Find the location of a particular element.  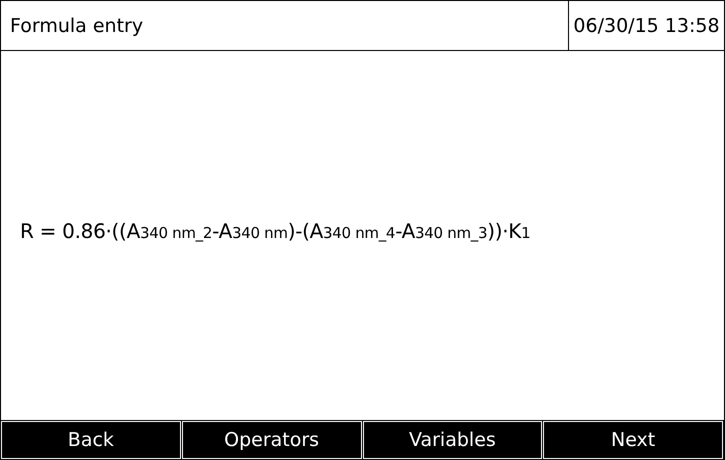

softkey-button: Variables is located at coordinates (452, 440).